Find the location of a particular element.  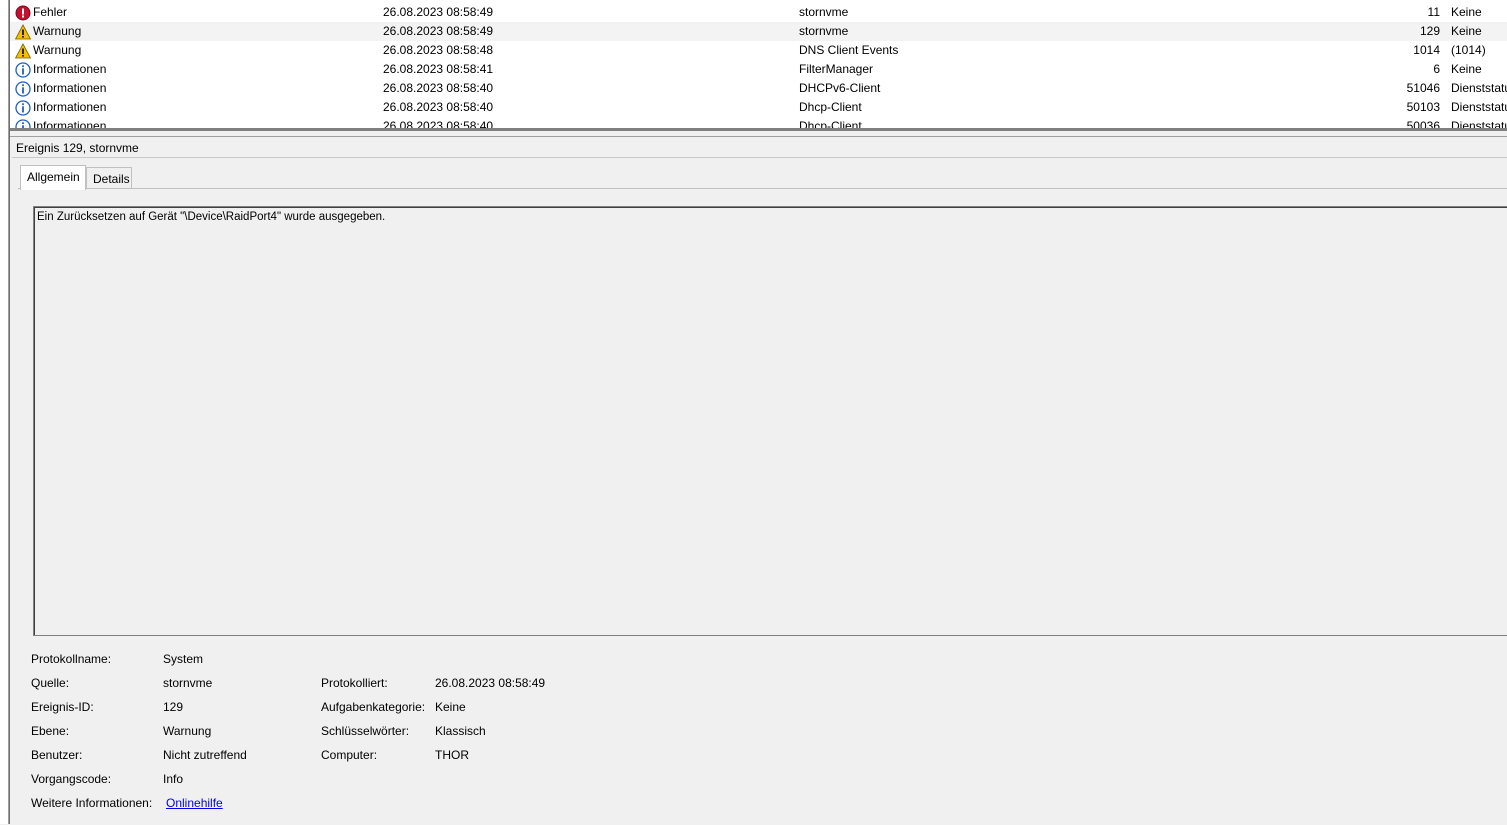

label-protokolliert: Protokolliert: is located at coordinates (354, 683).